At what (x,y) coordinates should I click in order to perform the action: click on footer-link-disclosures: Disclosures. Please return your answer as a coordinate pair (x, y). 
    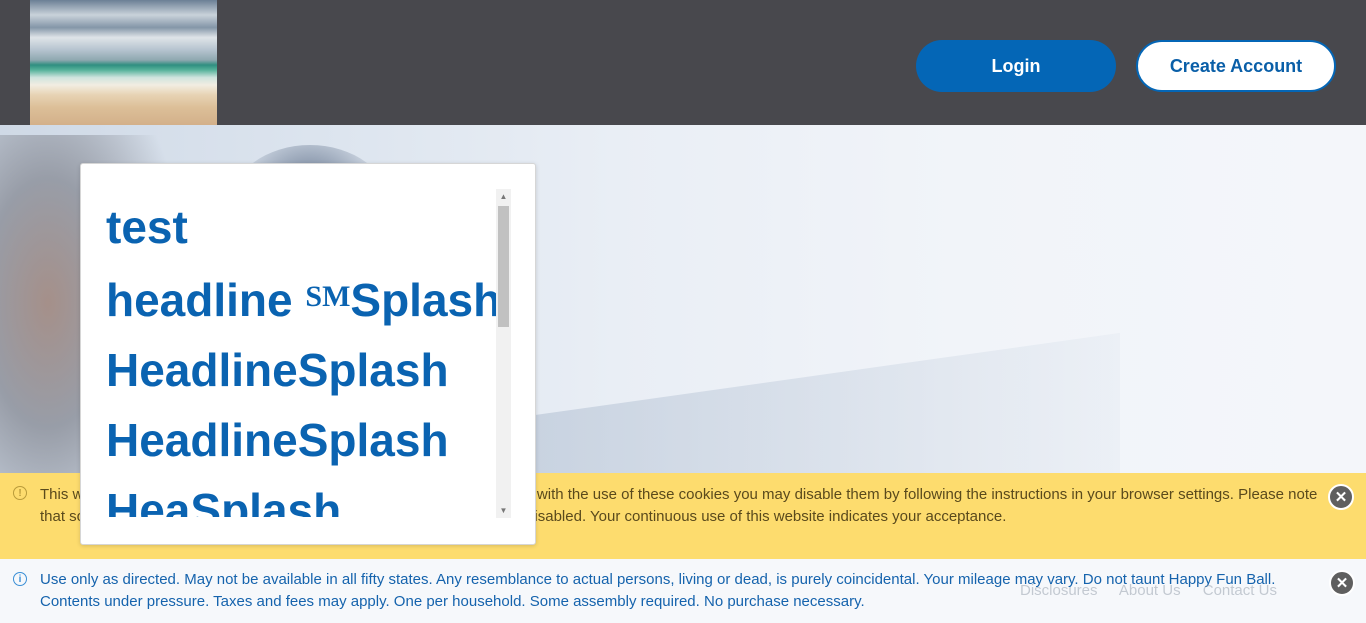
    Looking at the image, I should click on (1059, 590).